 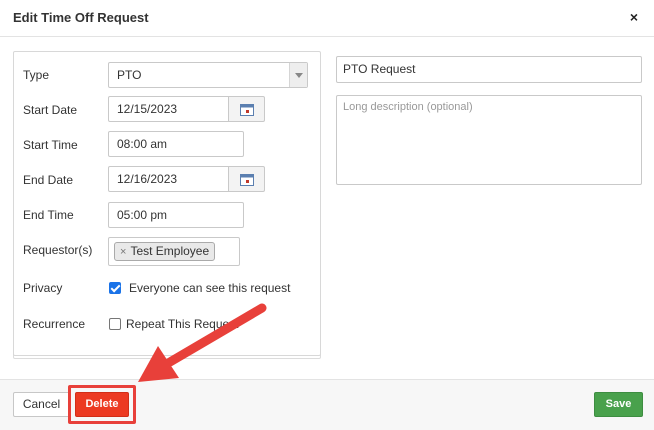 What do you see at coordinates (176, 144) in the screenshot?
I see `start-time-input: 08:00 am` at bounding box center [176, 144].